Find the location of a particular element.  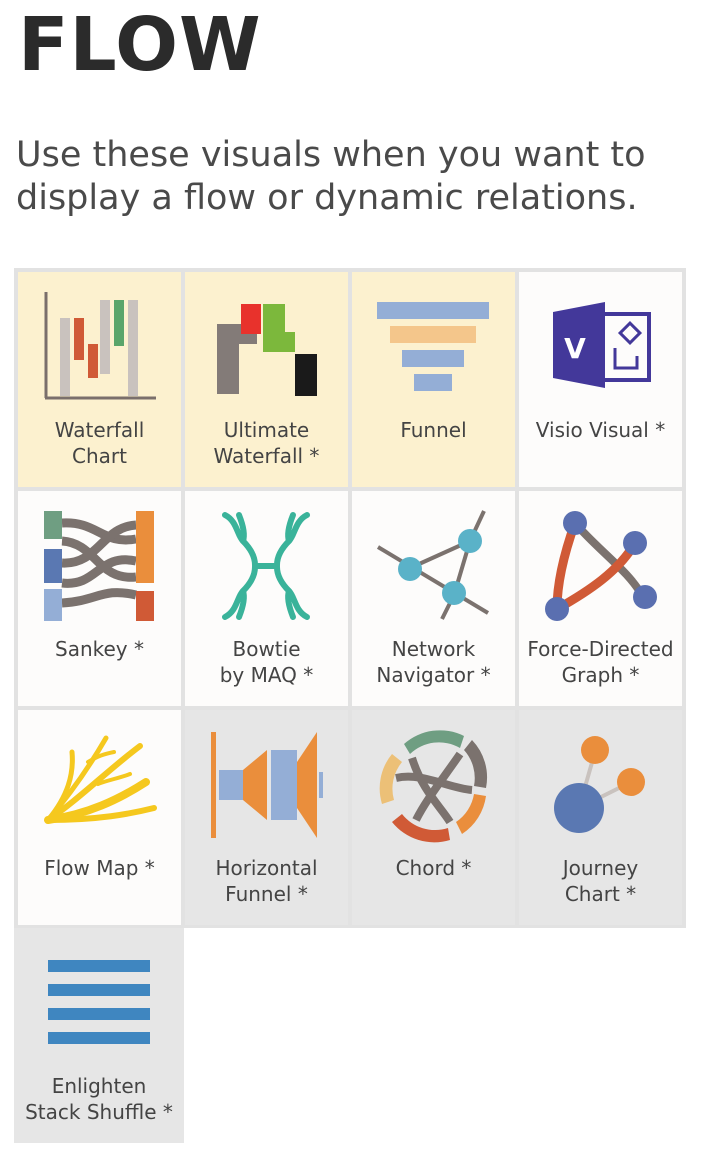

visio-icon: V is located at coordinates (602, 345).